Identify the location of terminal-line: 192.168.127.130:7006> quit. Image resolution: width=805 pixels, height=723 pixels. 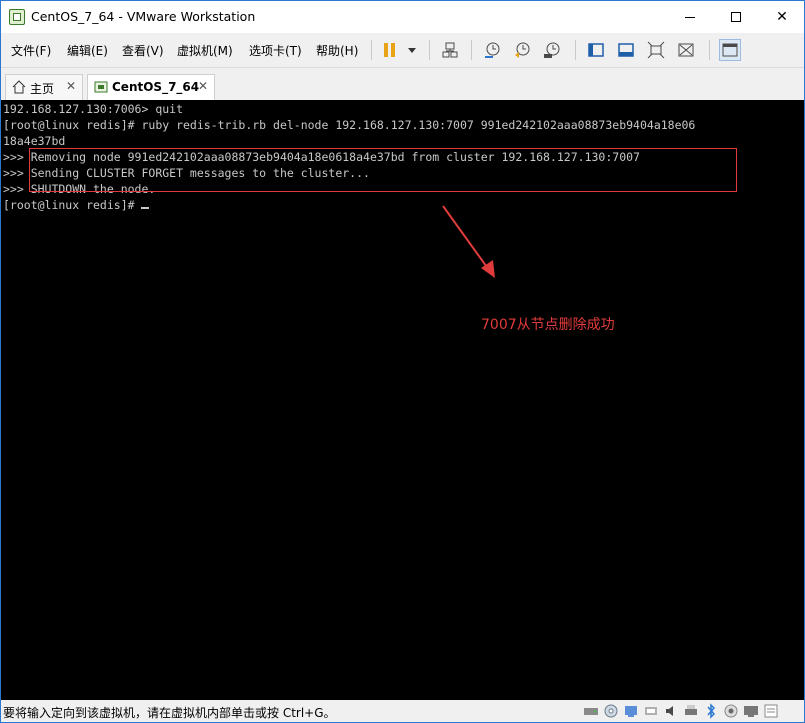
(93, 109).